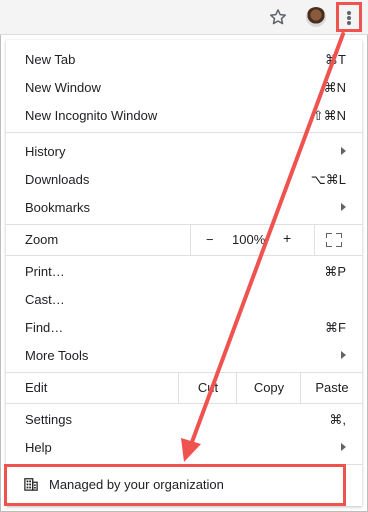 The width and height of the screenshot is (368, 512). Describe the element at coordinates (57, 355) in the screenshot. I see `menu-item-label: More Tools` at that location.